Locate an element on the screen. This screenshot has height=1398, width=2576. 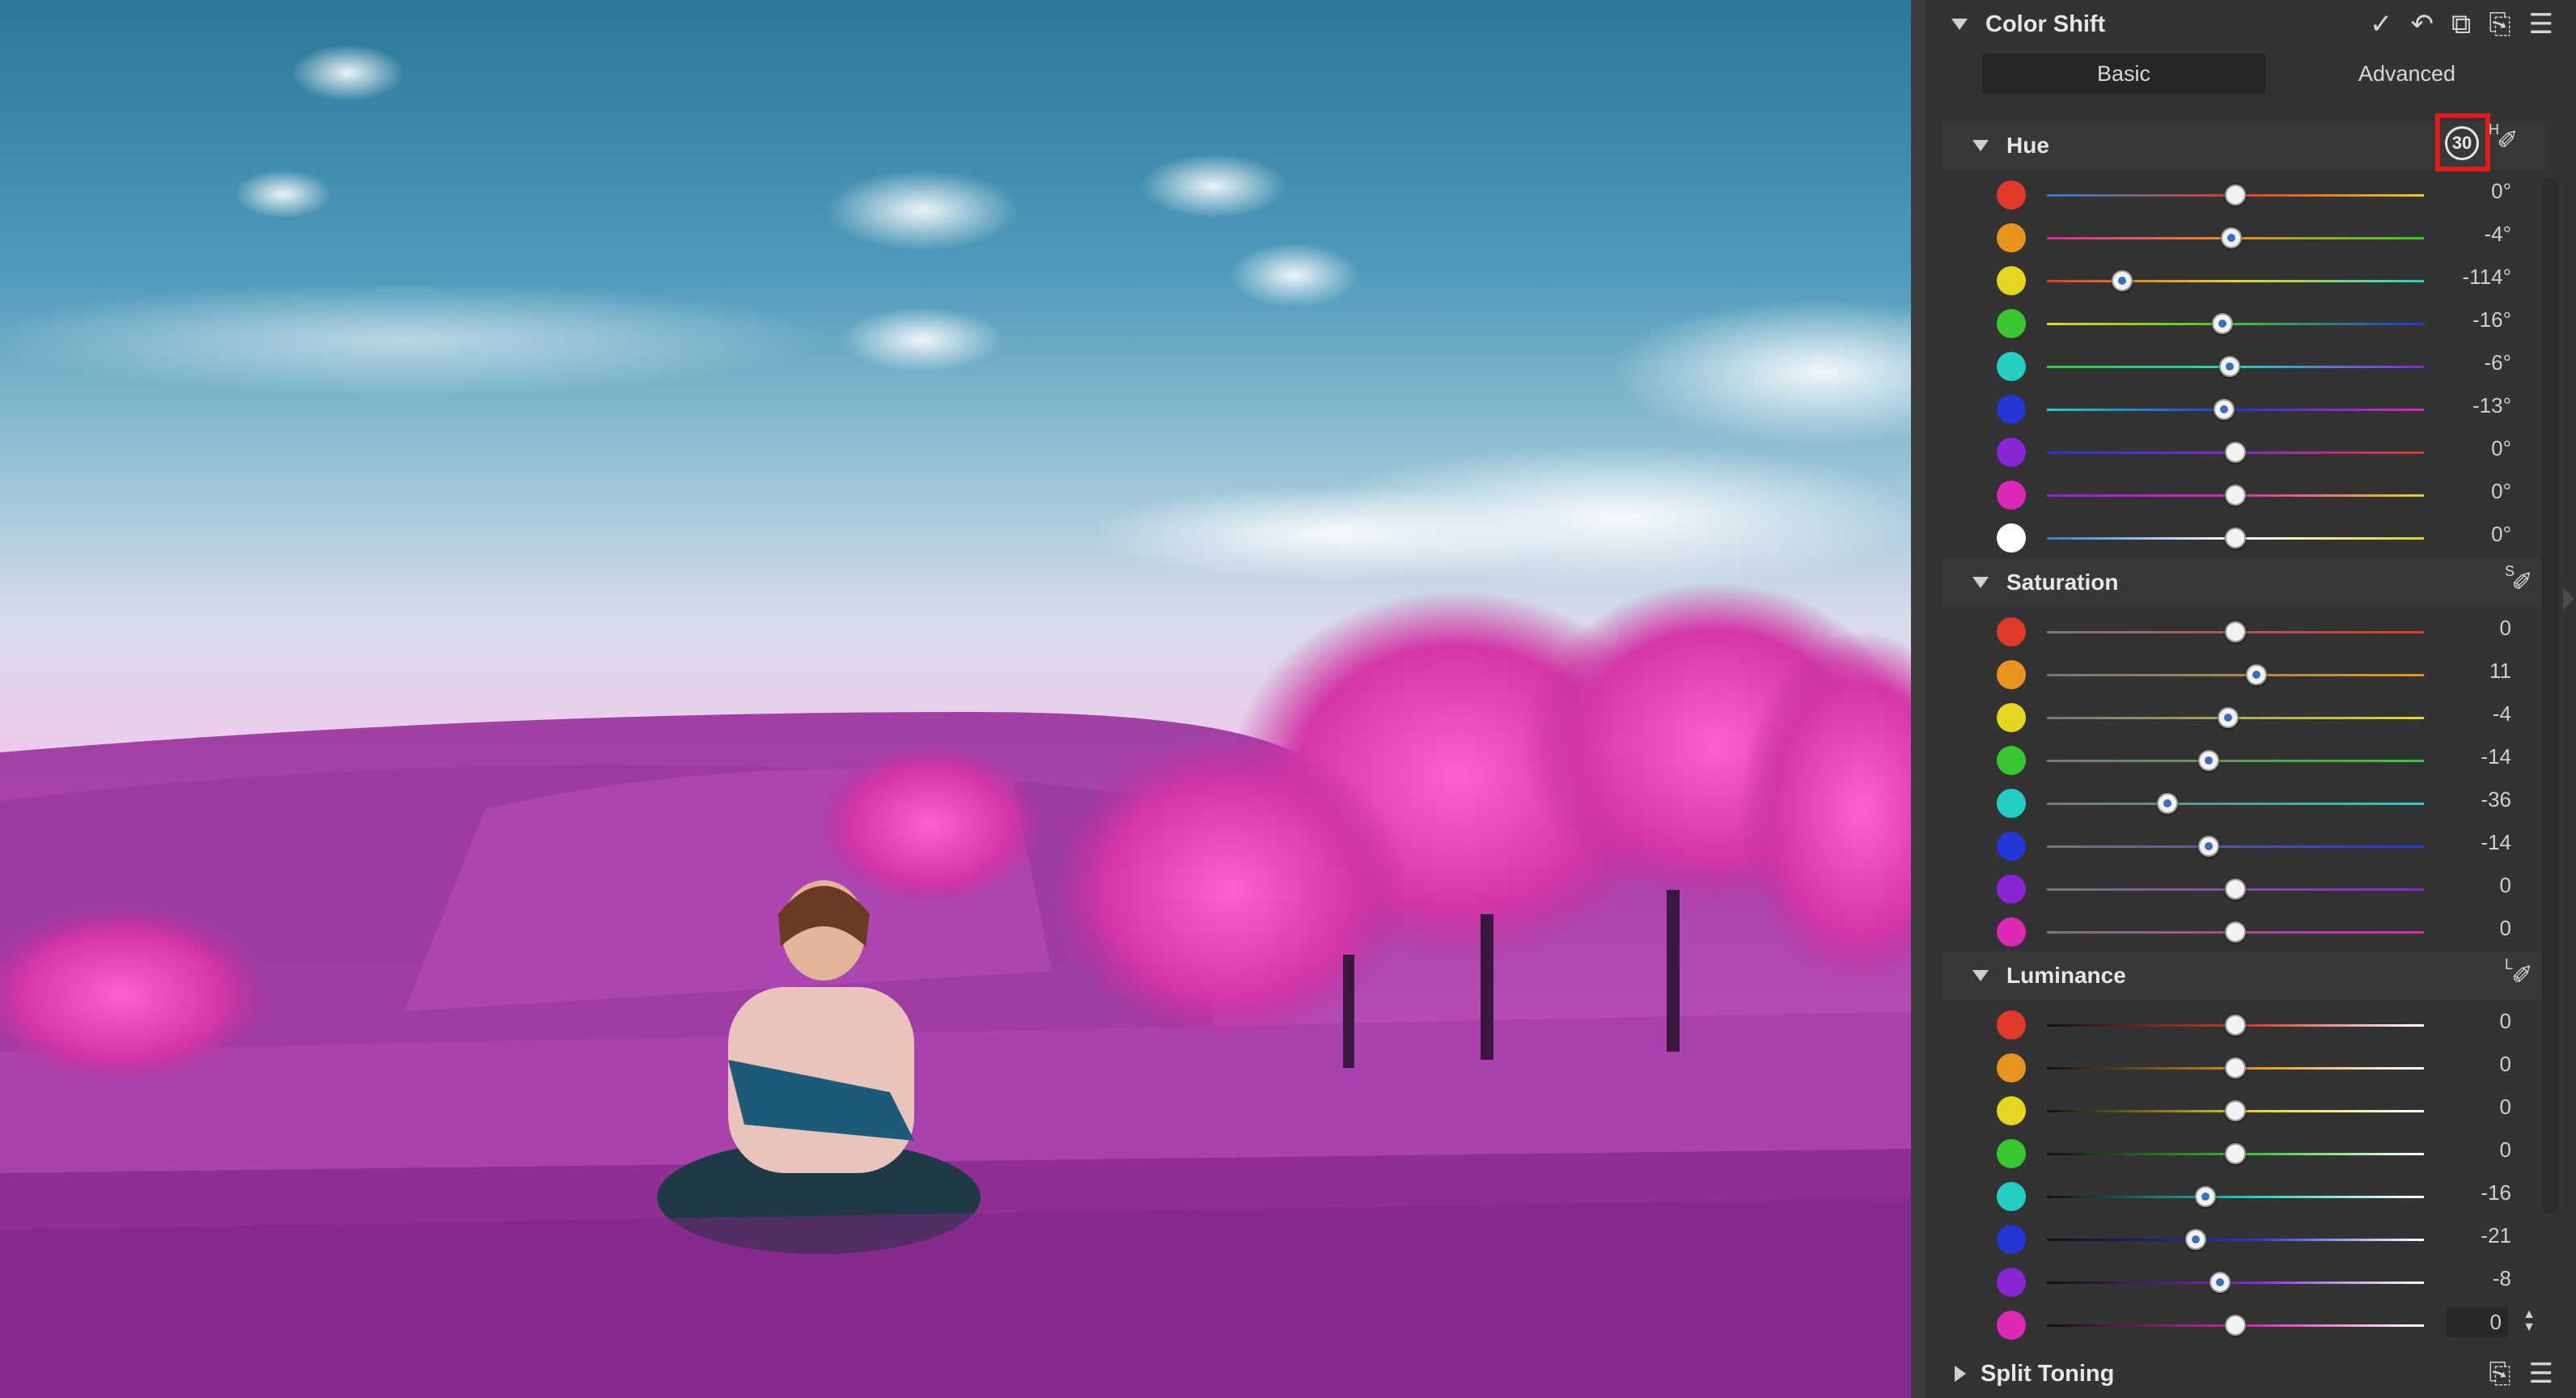
undo-icon: ↶ is located at coordinates (2422, 25).